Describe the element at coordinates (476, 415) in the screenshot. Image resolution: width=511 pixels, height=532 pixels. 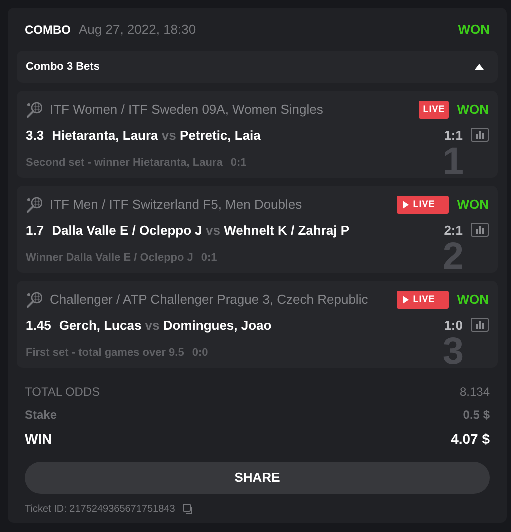
I see `total-value: 0.5 $` at that location.